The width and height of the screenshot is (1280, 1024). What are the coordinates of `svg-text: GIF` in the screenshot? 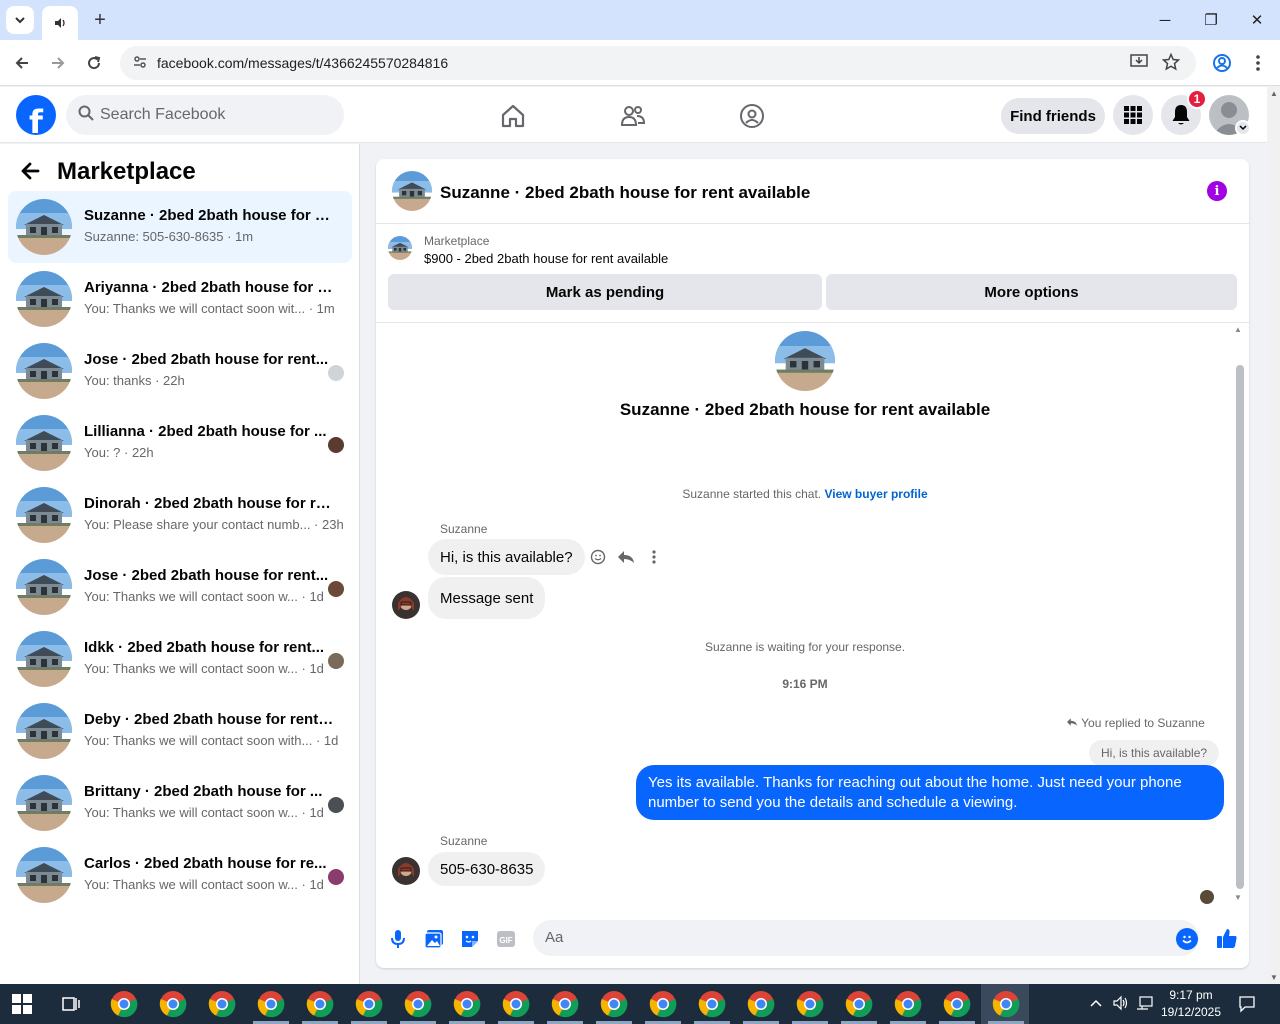 It's located at (505, 940).